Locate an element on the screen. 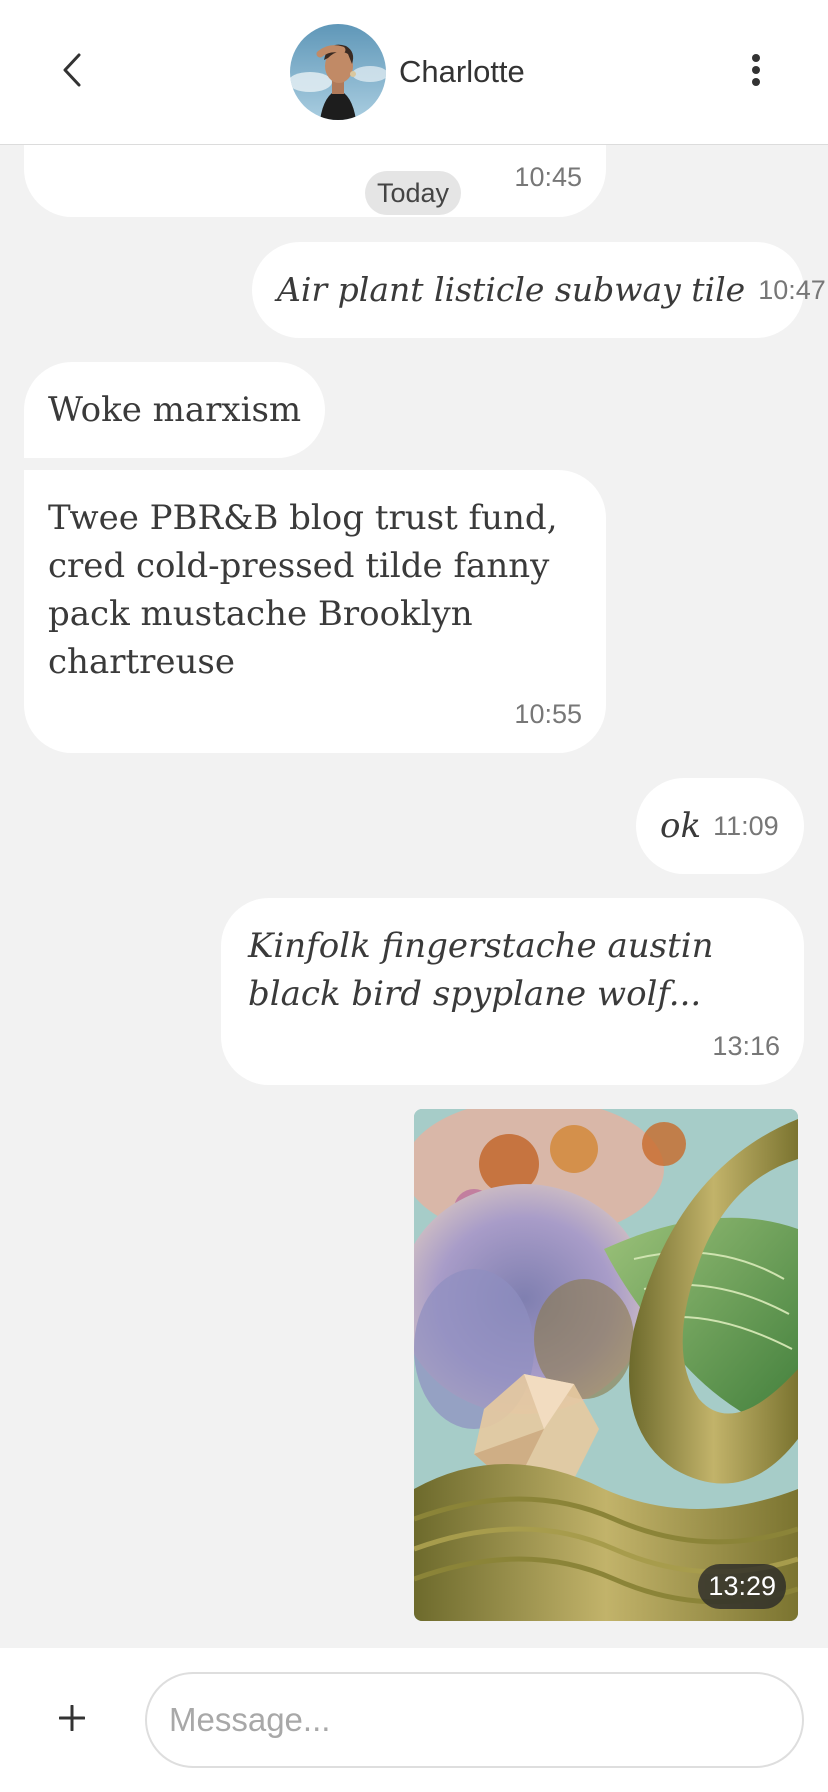  avatar is located at coordinates (338, 72).